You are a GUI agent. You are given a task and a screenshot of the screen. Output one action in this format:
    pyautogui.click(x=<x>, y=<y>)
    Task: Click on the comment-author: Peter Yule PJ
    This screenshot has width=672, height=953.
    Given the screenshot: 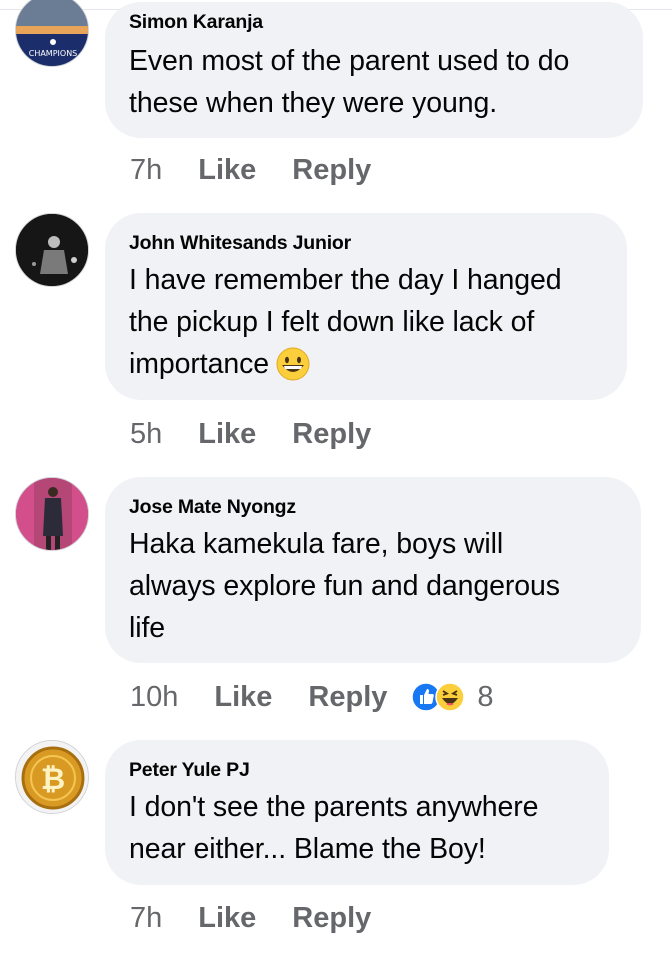 What is the action you would take?
    pyautogui.click(x=358, y=770)
    